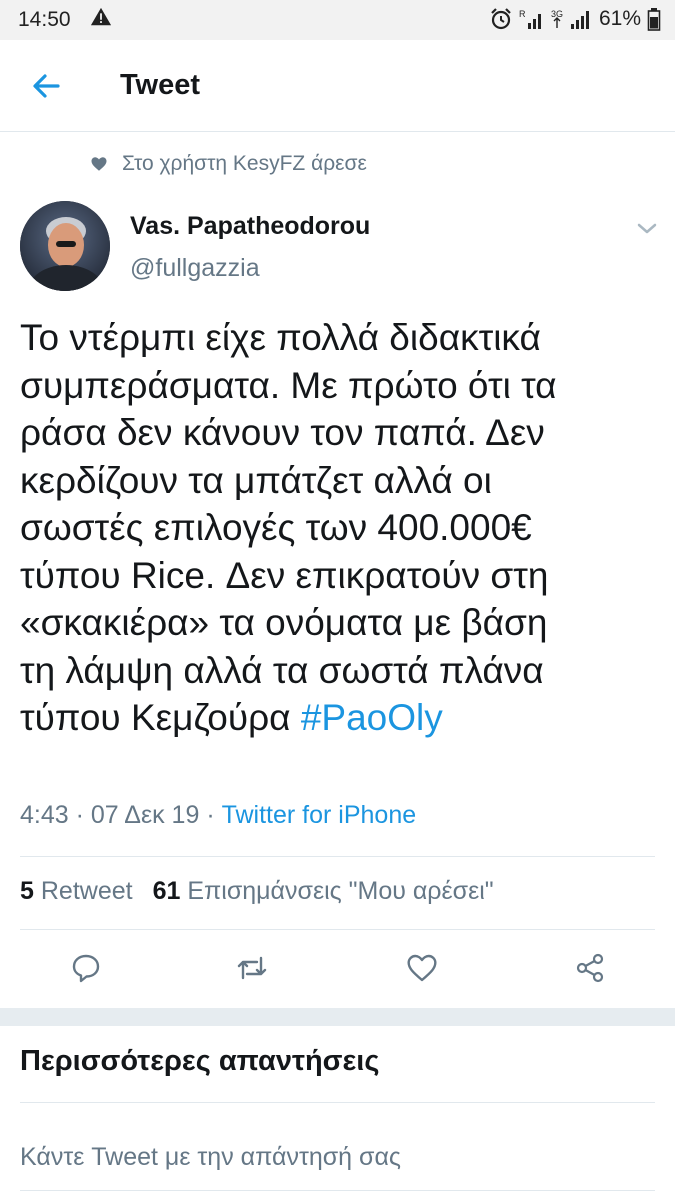 This screenshot has width=675, height=1200. What do you see at coordinates (288, 385) in the screenshot?
I see `tweet-line: συμπεράσματα. Με πρώτο ότι τα` at bounding box center [288, 385].